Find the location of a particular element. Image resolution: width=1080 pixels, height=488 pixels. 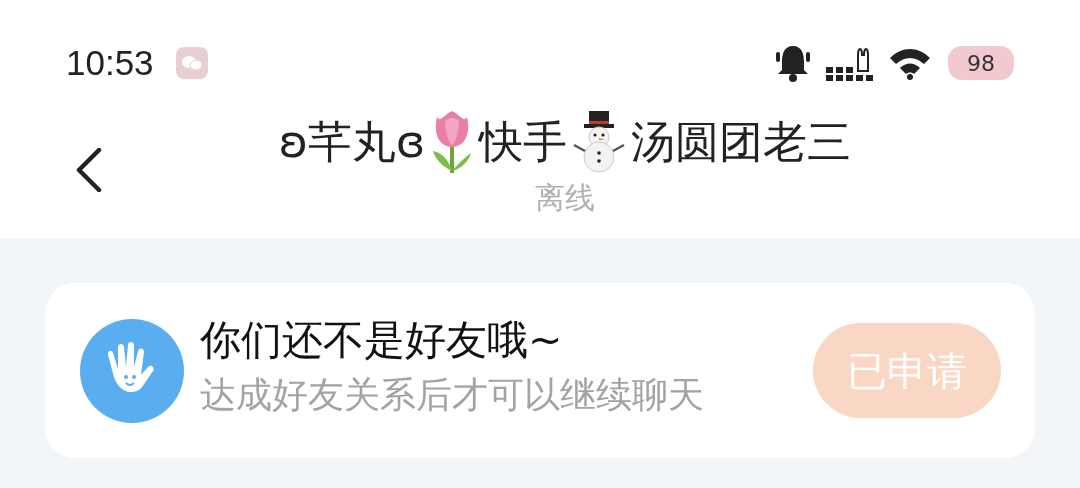

bell-icon is located at coordinates (793, 63).